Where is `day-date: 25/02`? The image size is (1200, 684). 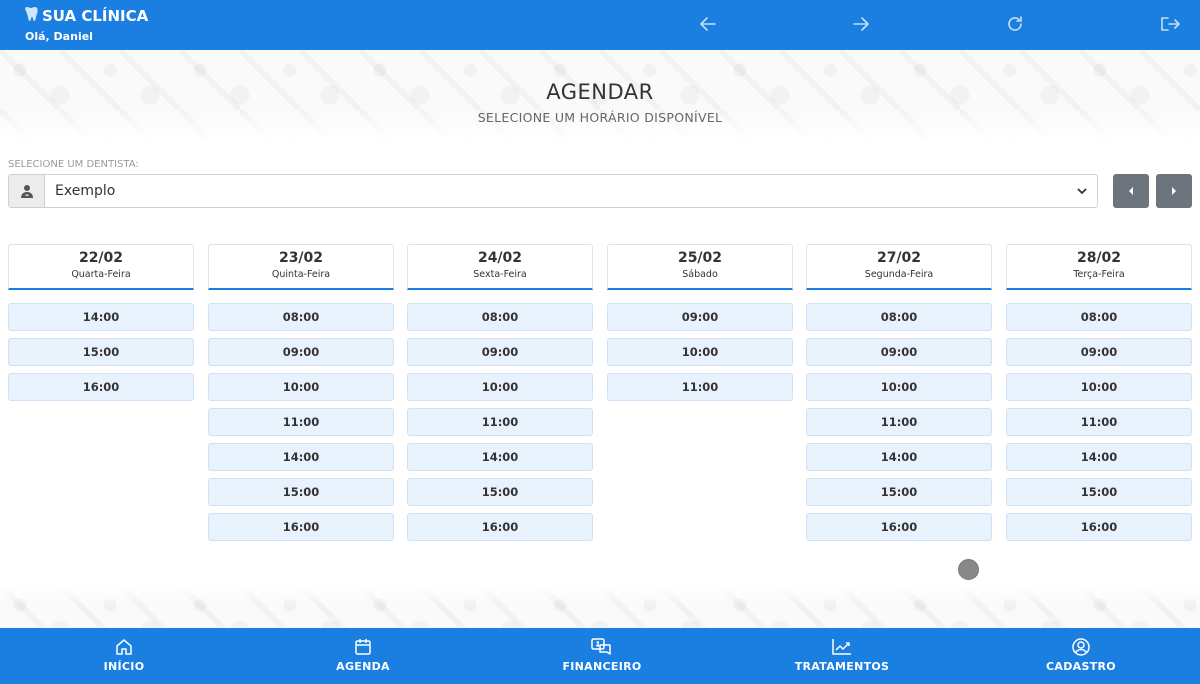 day-date: 25/02 is located at coordinates (700, 258).